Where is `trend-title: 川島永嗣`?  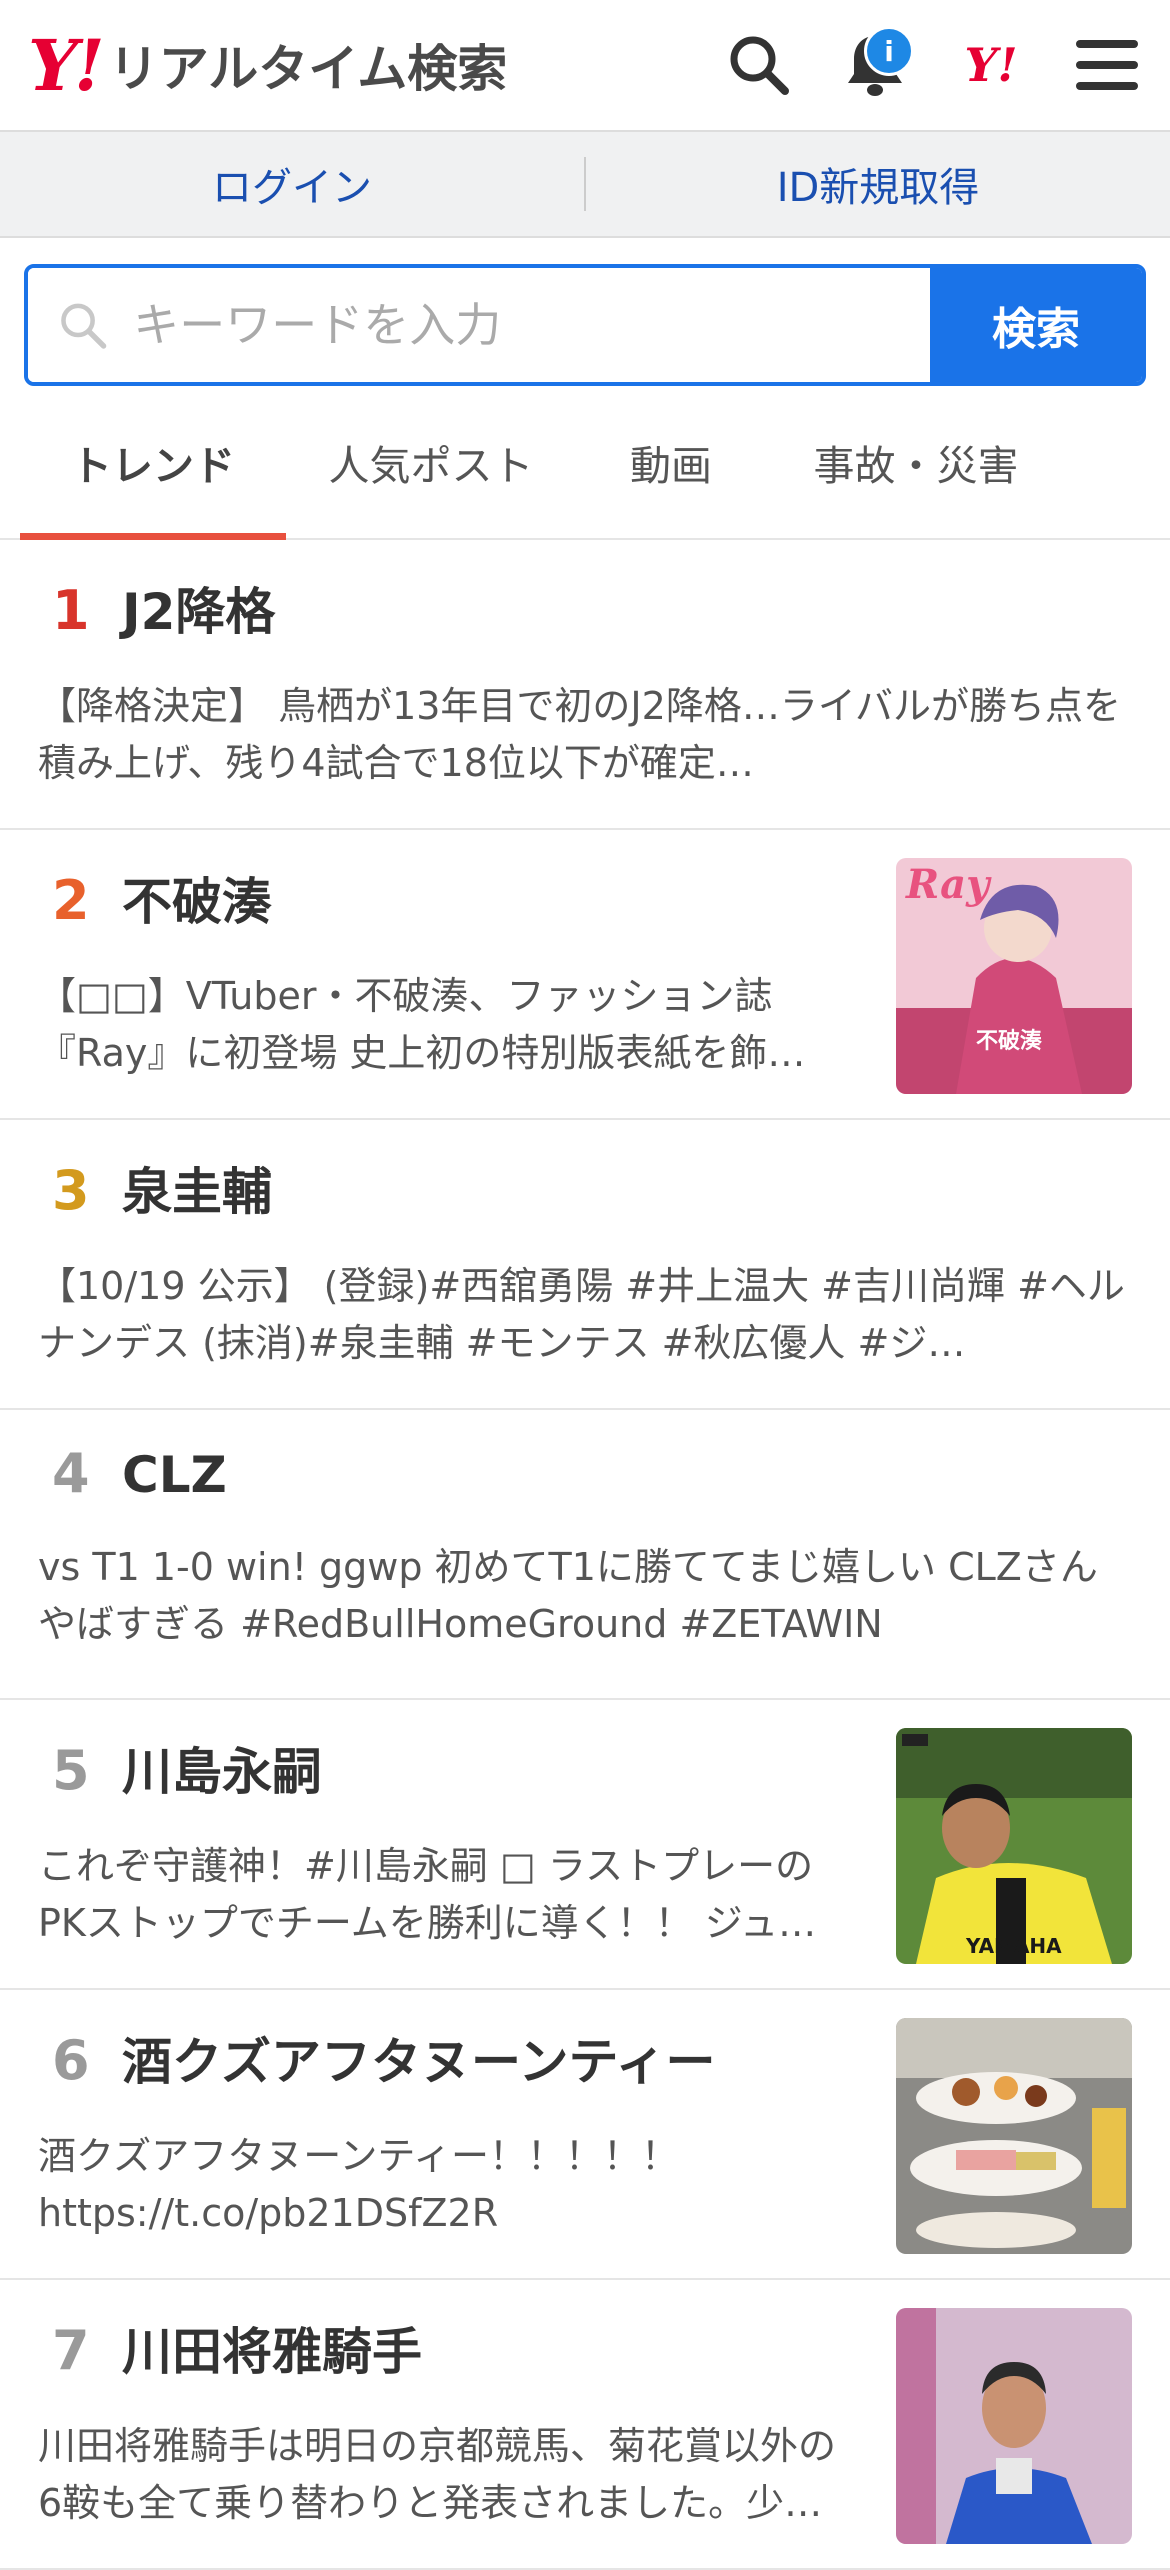 trend-title: 川島永嗣 is located at coordinates (222, 1772).